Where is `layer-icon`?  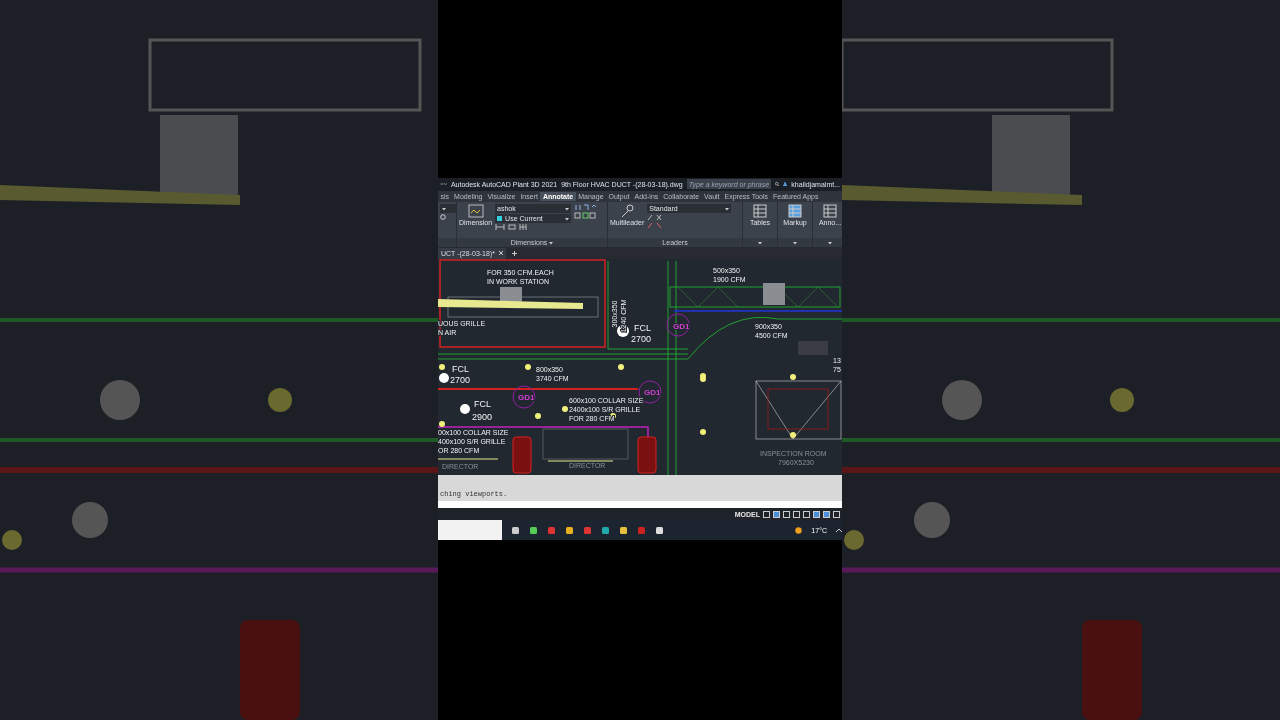 layer-icon is located at coordinates (500, 219).